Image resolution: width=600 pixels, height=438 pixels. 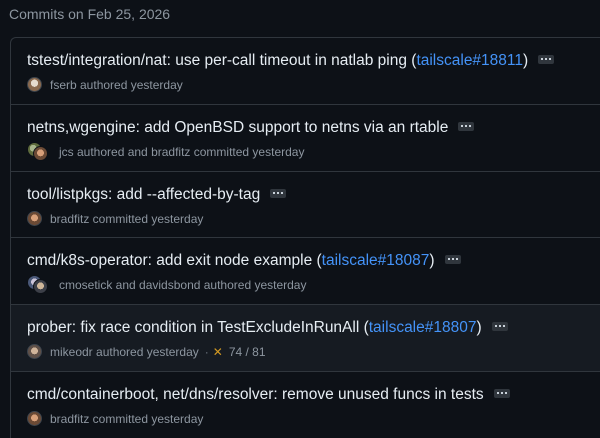 What do you see at coordinates (143, 195) in the screenshot?
I see `commit-message-text: tool/listpkgs: add --affected-by-tag` at bounding box center [143, 195].